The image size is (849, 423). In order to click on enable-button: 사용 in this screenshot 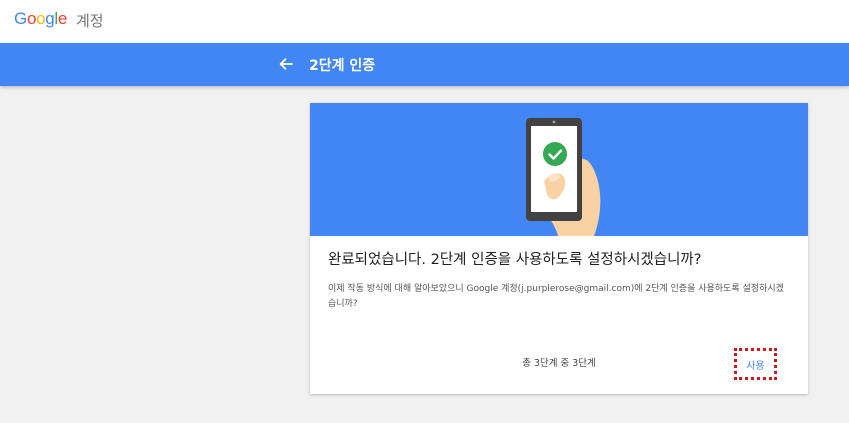, I will do `click(755, 364)`.